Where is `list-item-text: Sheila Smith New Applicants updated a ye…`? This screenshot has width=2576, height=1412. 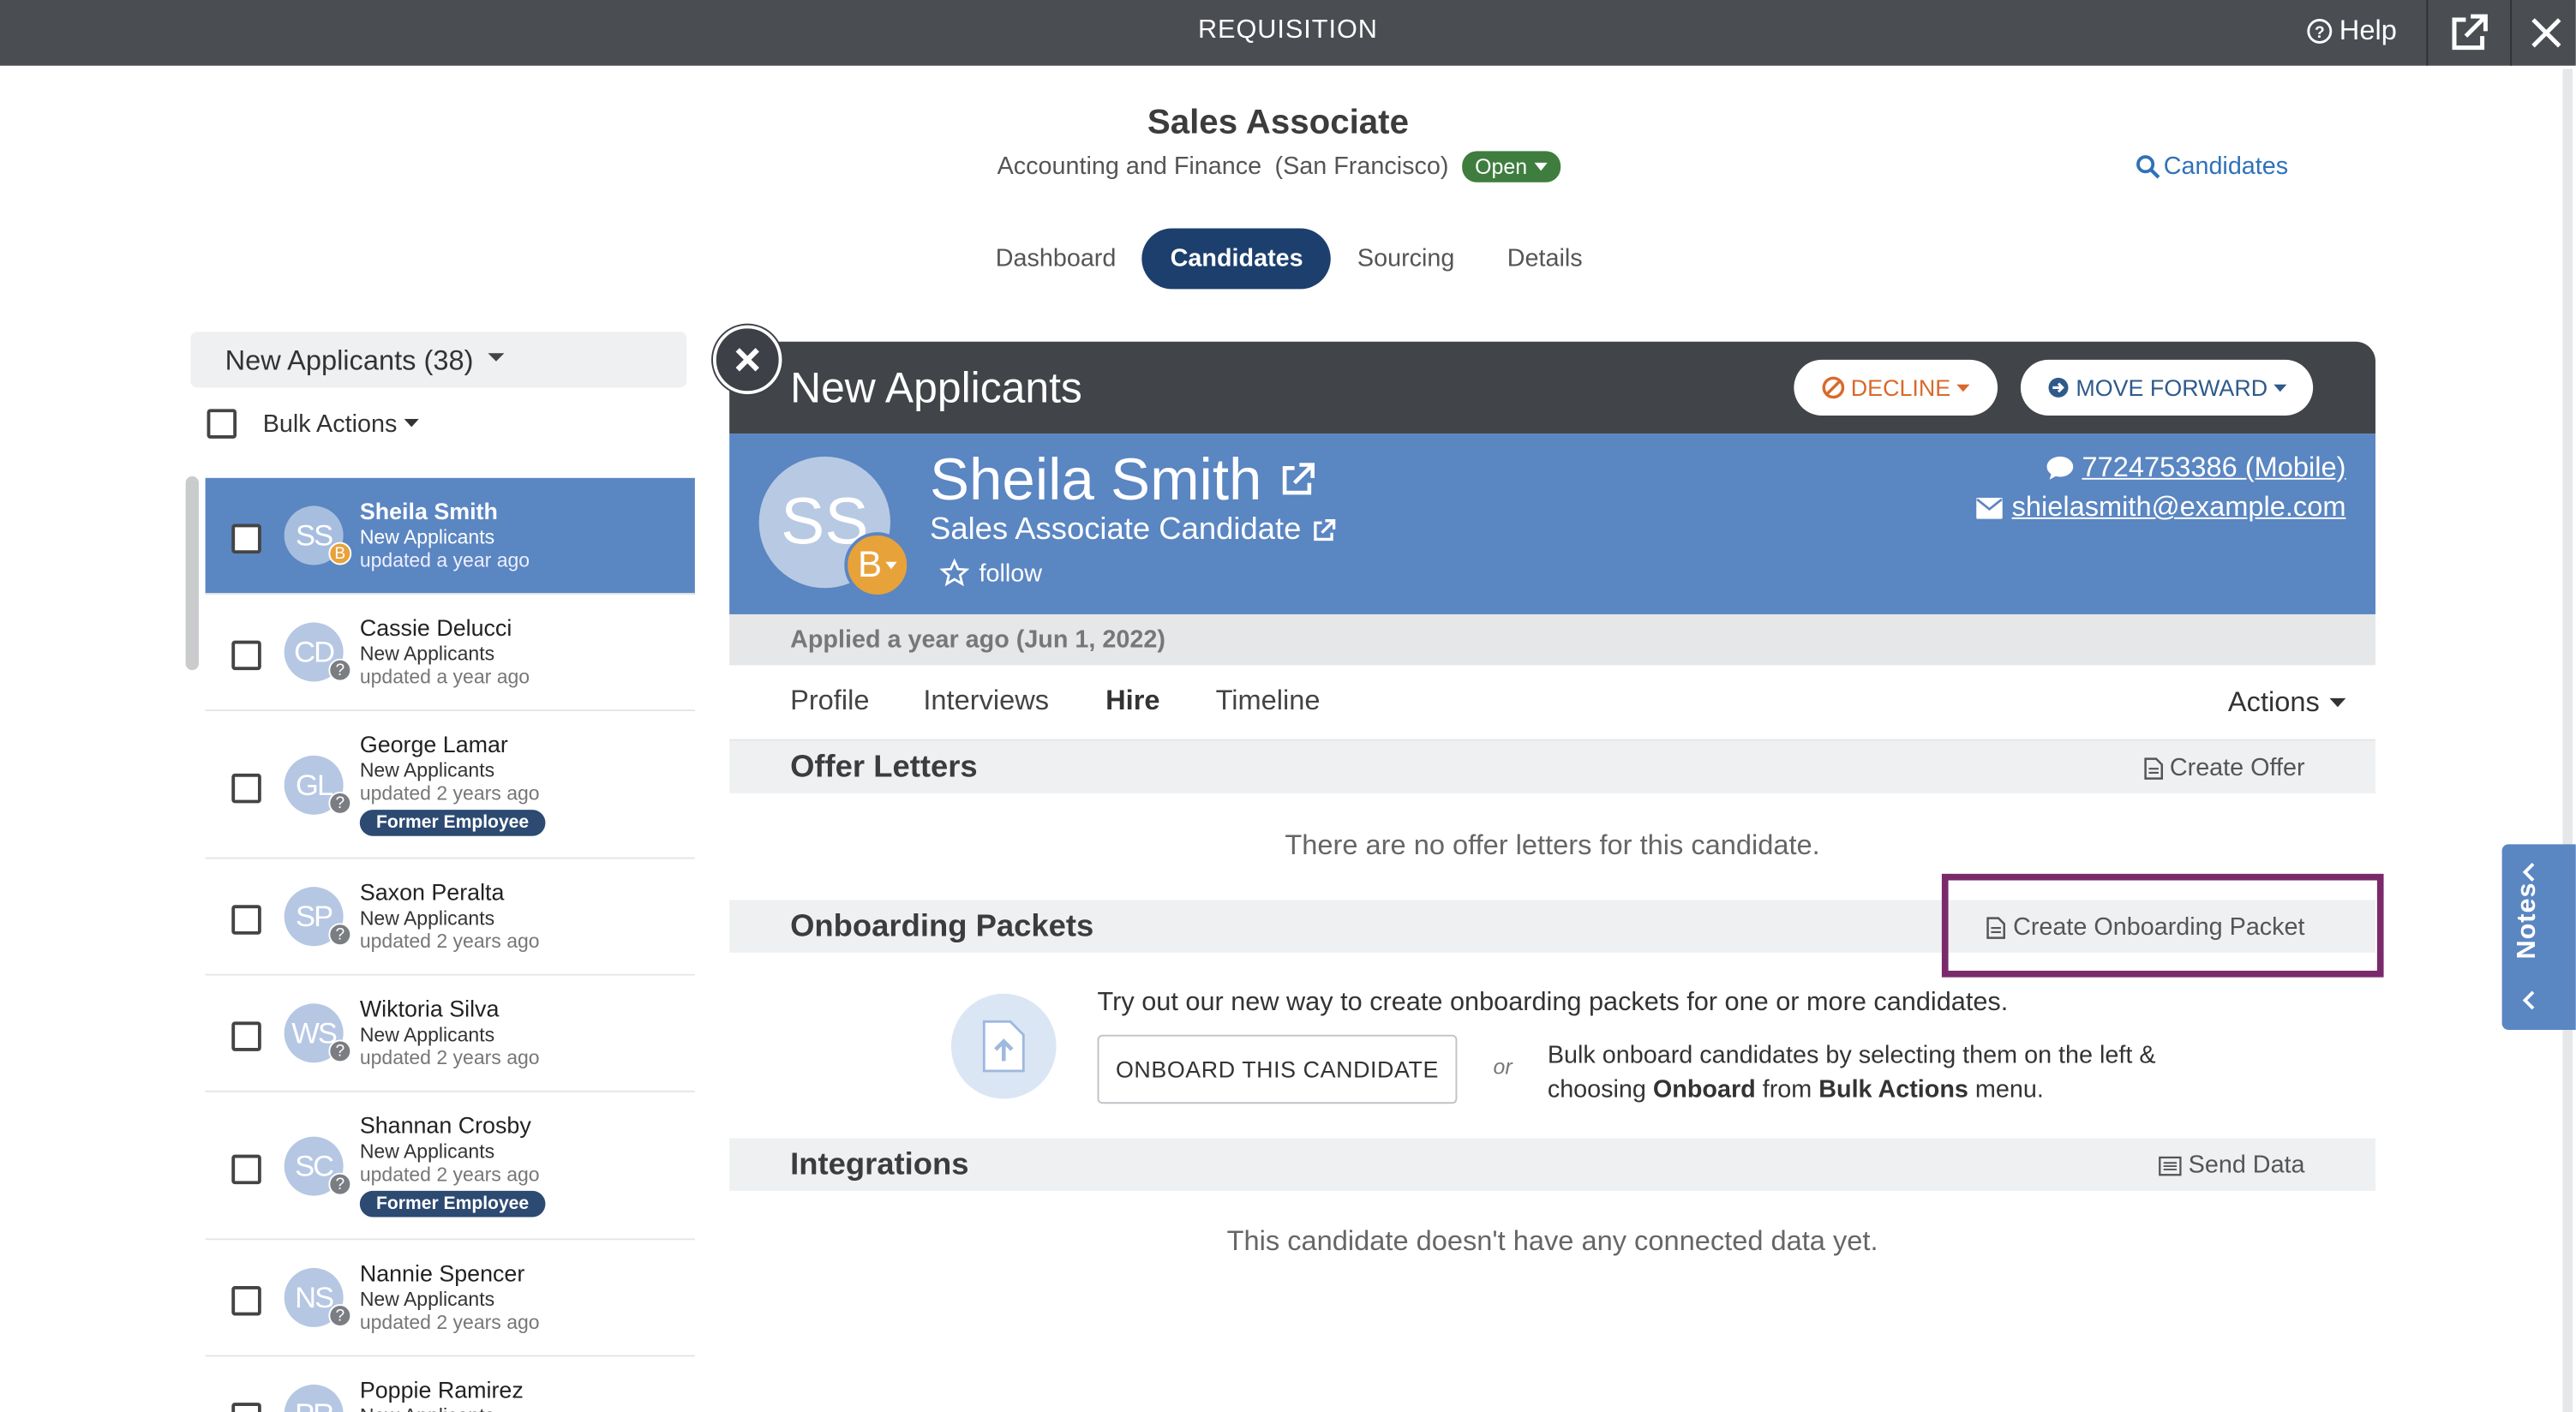 list-item-text: Sheila Smith New Applicants updated a ye… is located at coordinates (445, 534).